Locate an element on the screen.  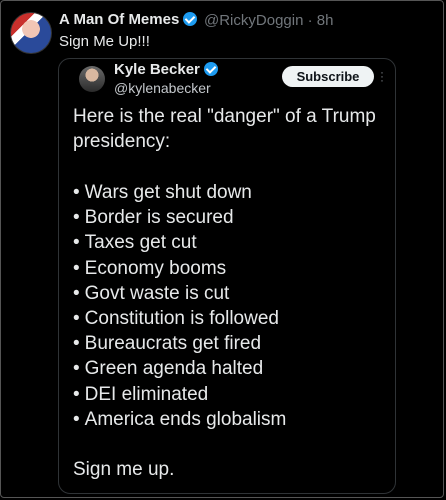
quoted-author-name: Kyle Becker is located at coordinates (166, 69).